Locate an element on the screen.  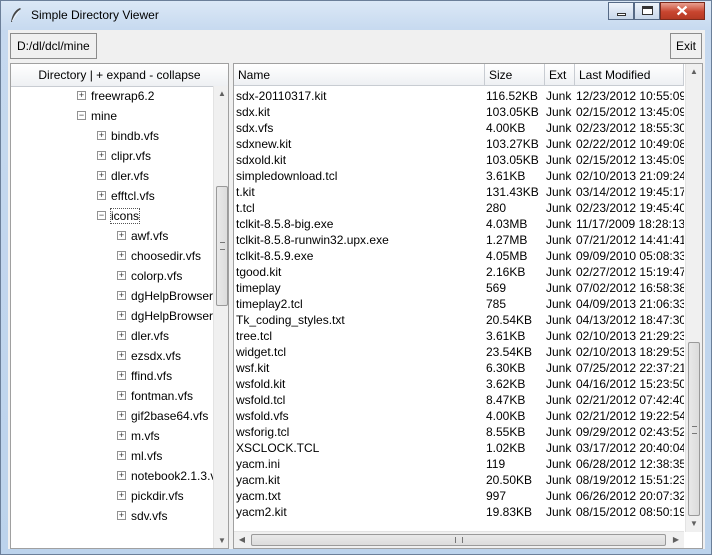
file-row: yacm.ini 119 Junk 06/28/2012 12:38:35 is located at coordinates (459, 464).